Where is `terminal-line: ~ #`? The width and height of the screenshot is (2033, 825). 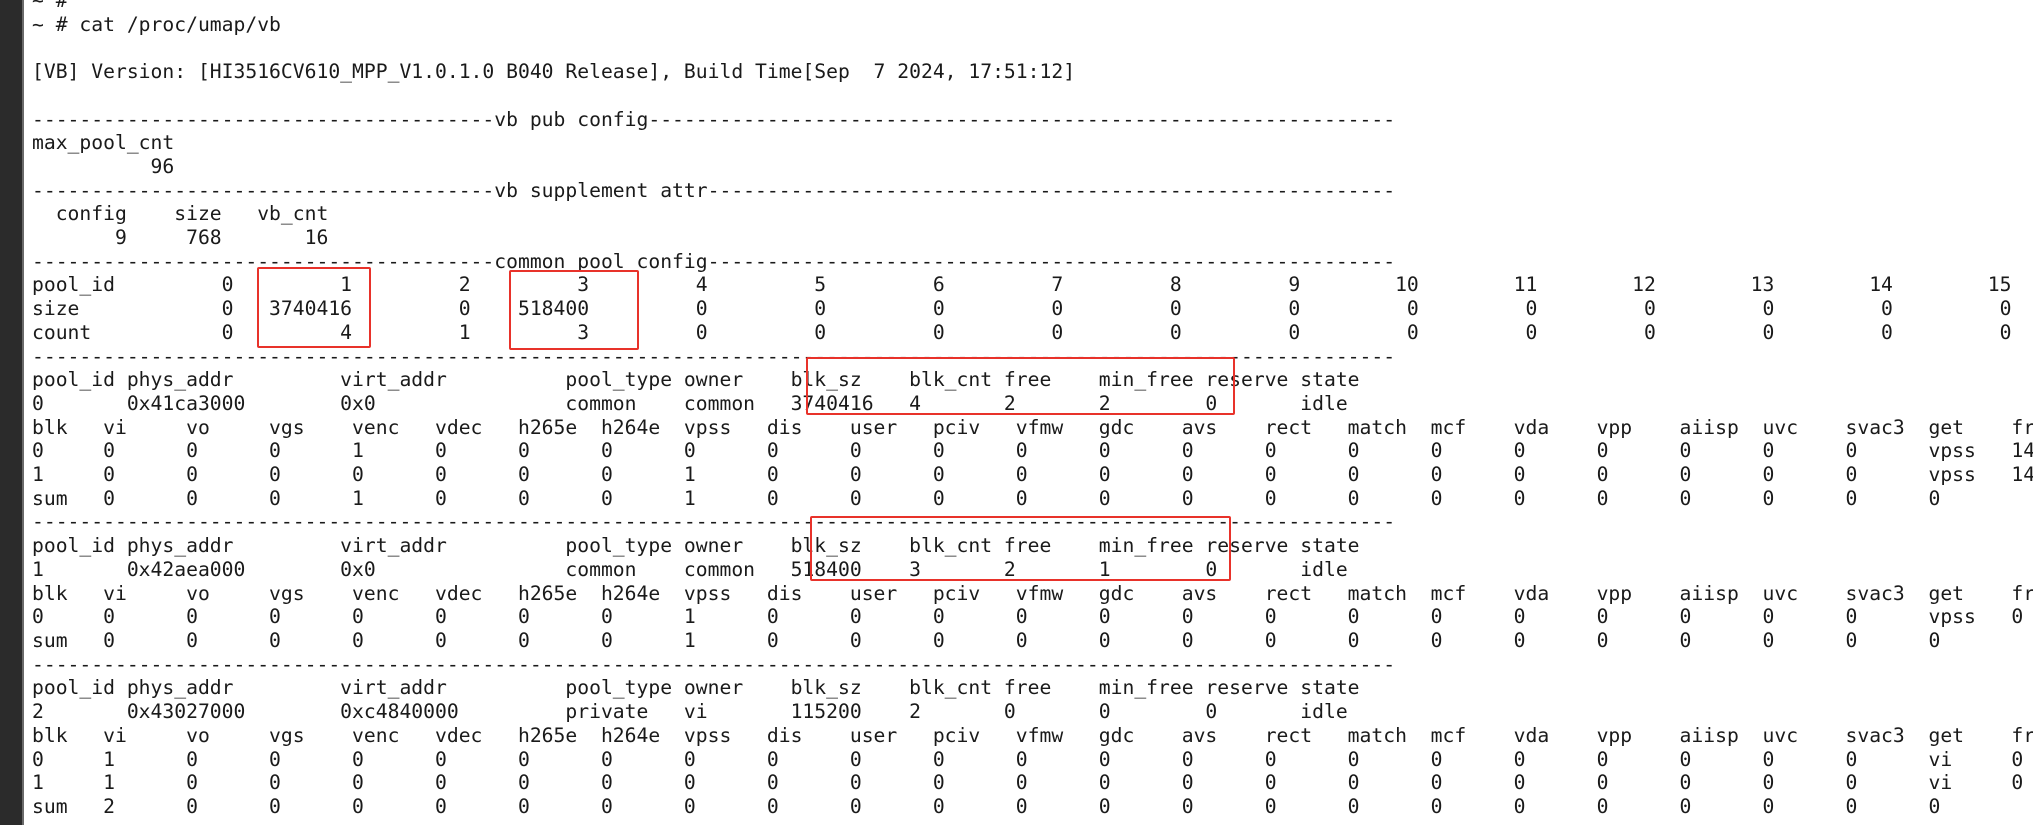 terminal-line: ~ # is located at coordinates (56, 6).